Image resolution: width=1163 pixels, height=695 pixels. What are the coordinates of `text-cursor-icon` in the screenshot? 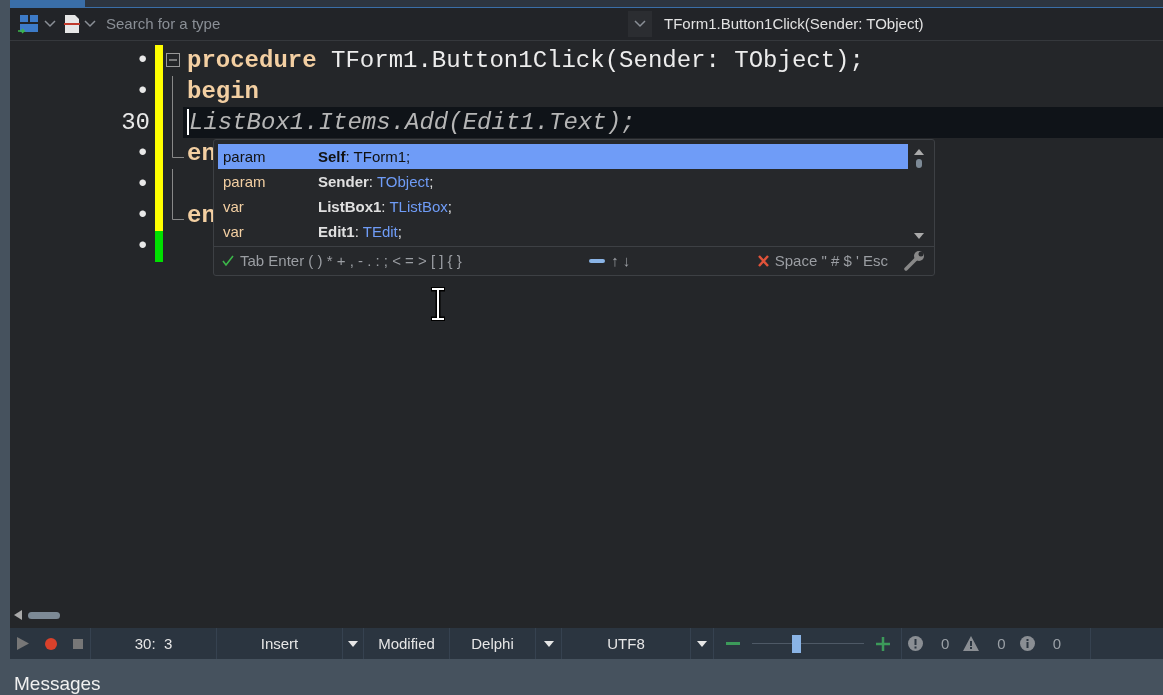 It's located at (438, 303).